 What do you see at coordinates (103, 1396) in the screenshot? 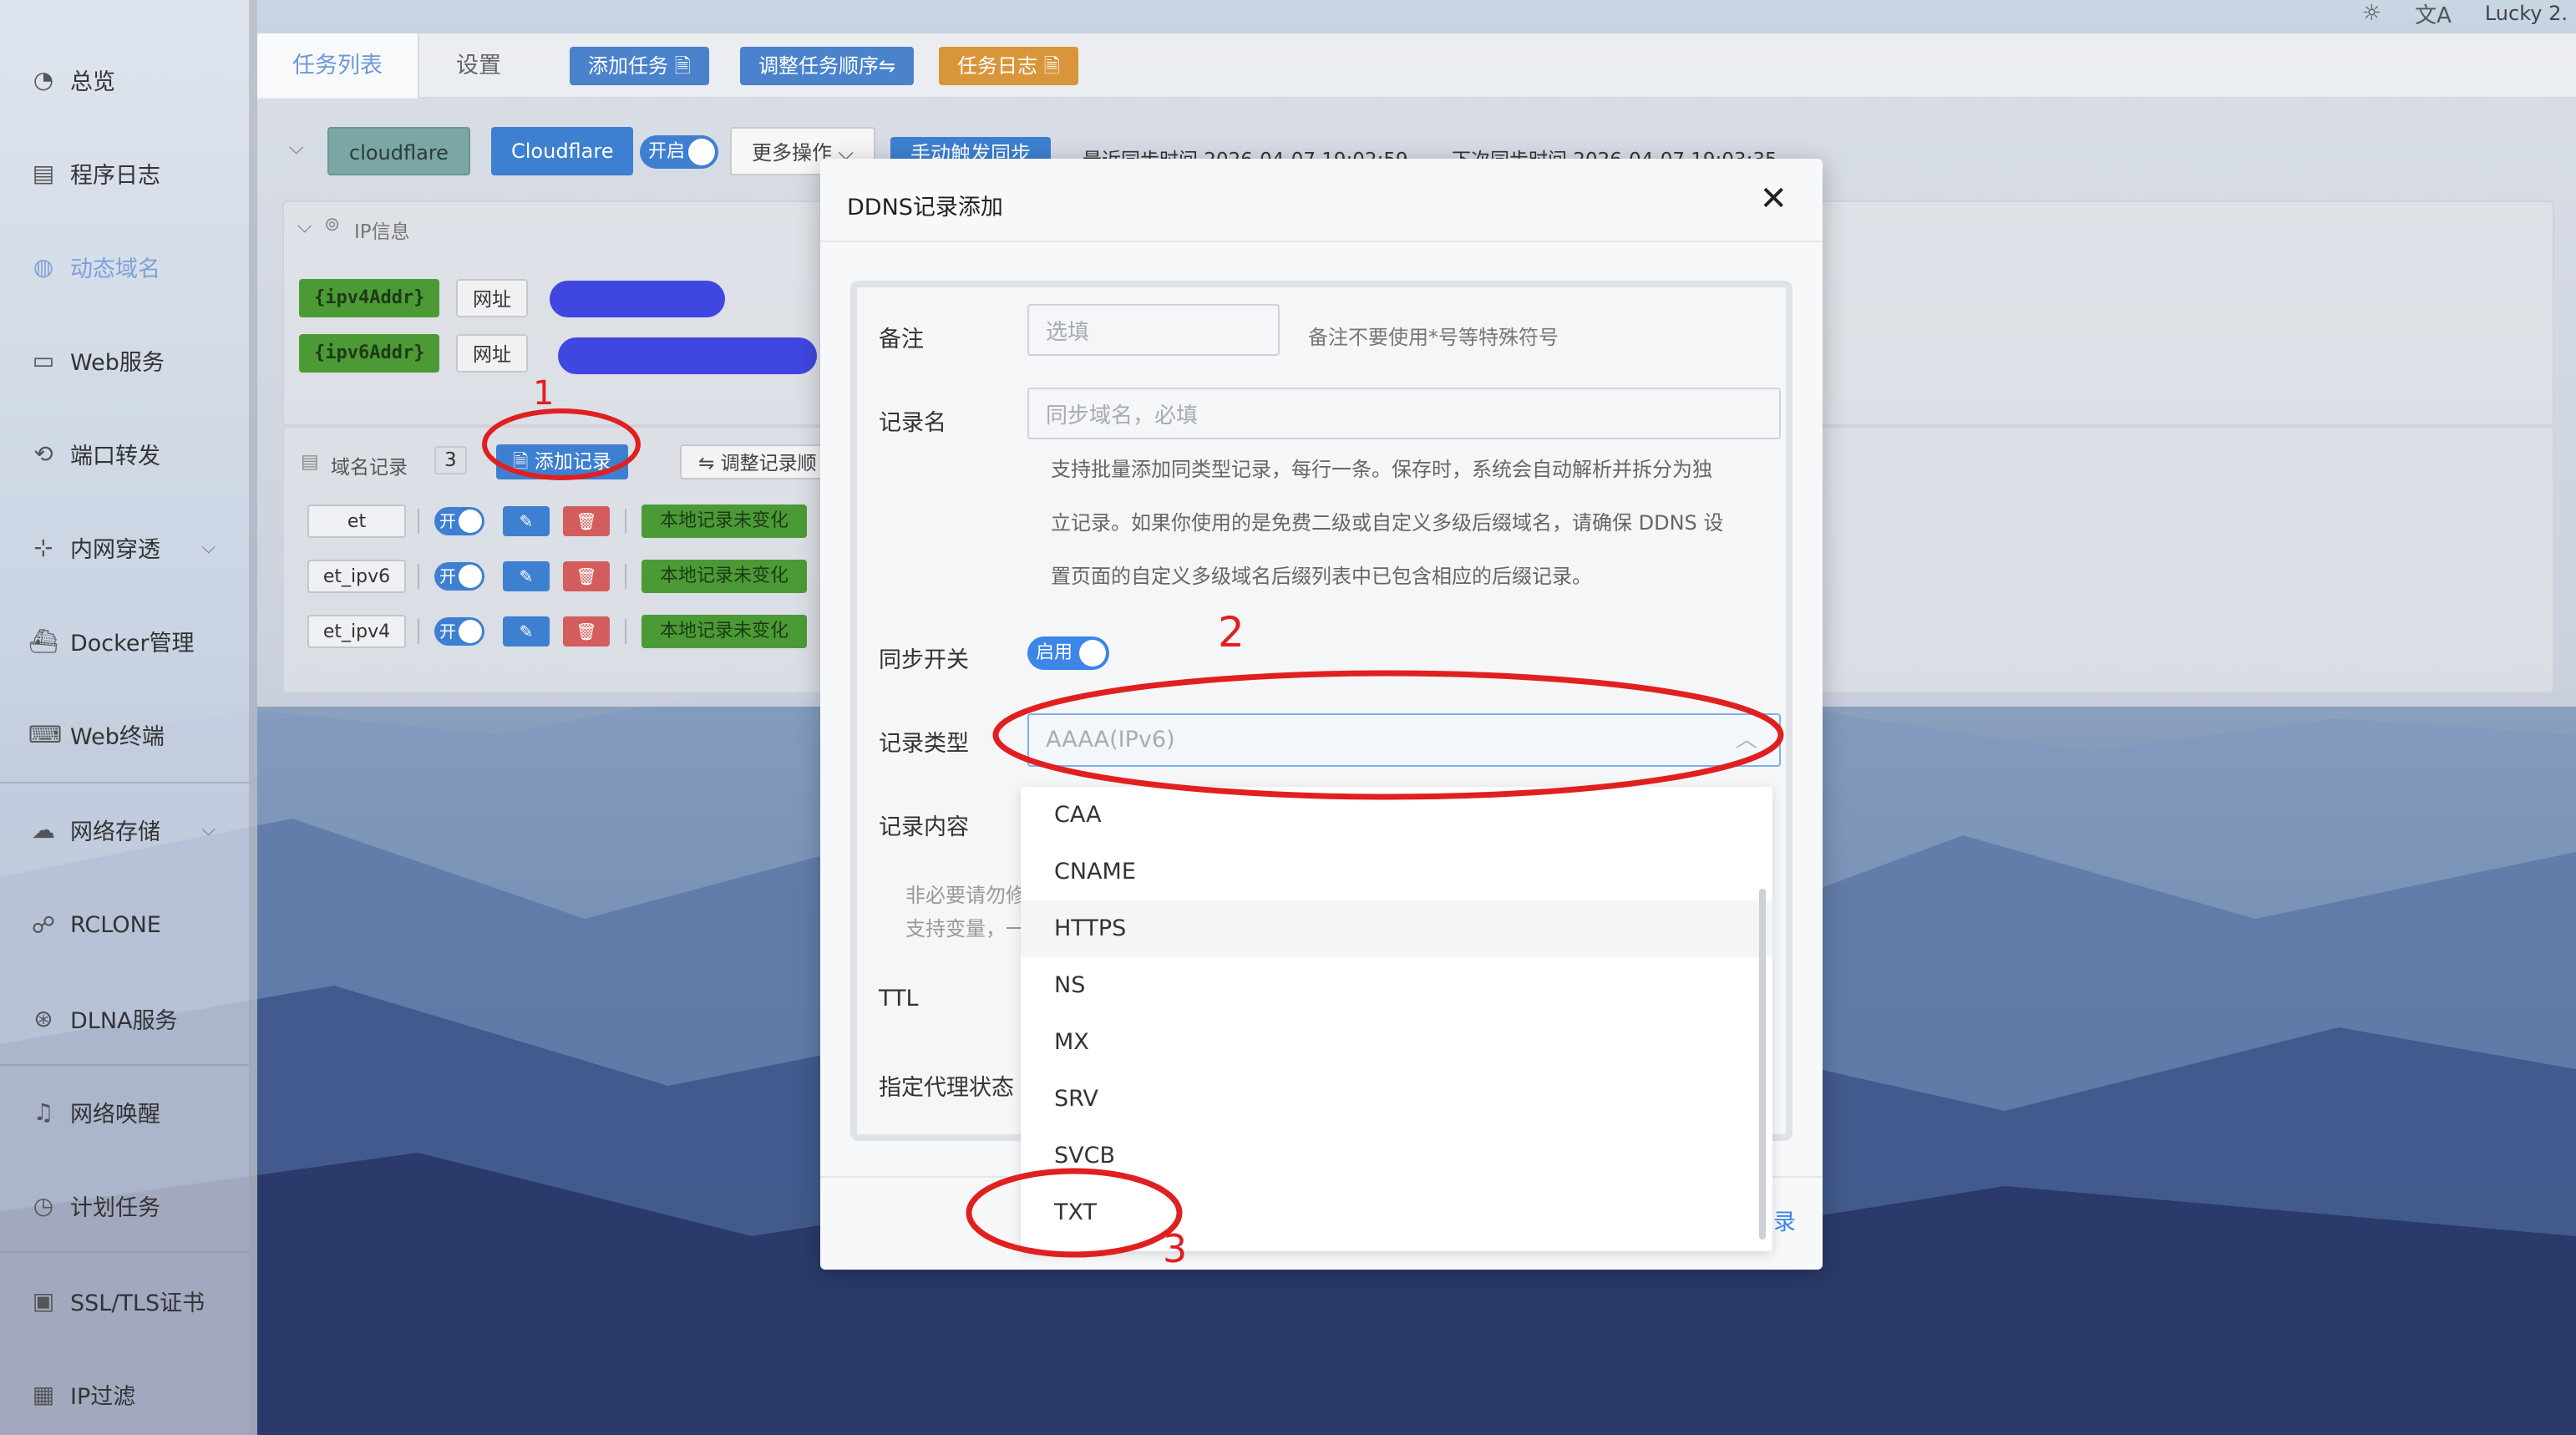
I see `sidebar-item-label: IP过滤` at bounding box center [103, 1396].